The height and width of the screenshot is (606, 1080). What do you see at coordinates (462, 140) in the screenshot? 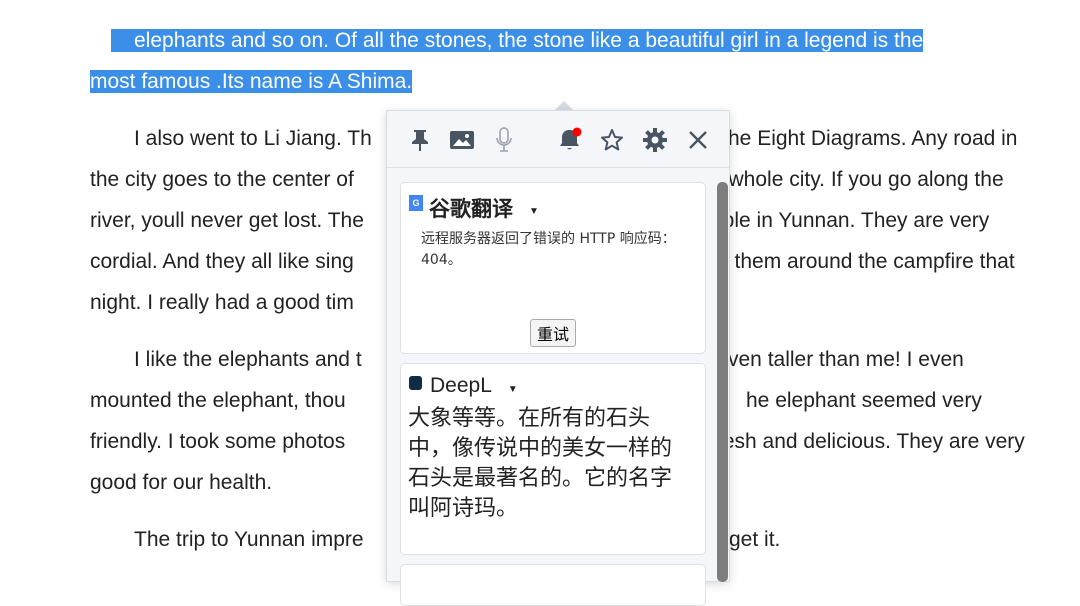
I see `image-icon` at bounding box center [462, 140].